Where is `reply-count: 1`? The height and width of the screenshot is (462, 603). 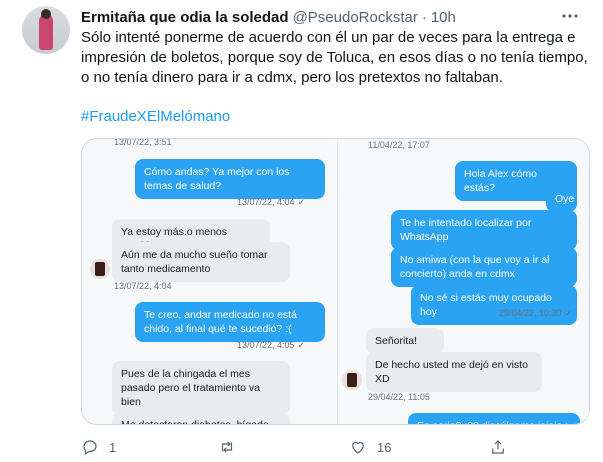
reply-count: 1 is located at coordinates (113, 447).